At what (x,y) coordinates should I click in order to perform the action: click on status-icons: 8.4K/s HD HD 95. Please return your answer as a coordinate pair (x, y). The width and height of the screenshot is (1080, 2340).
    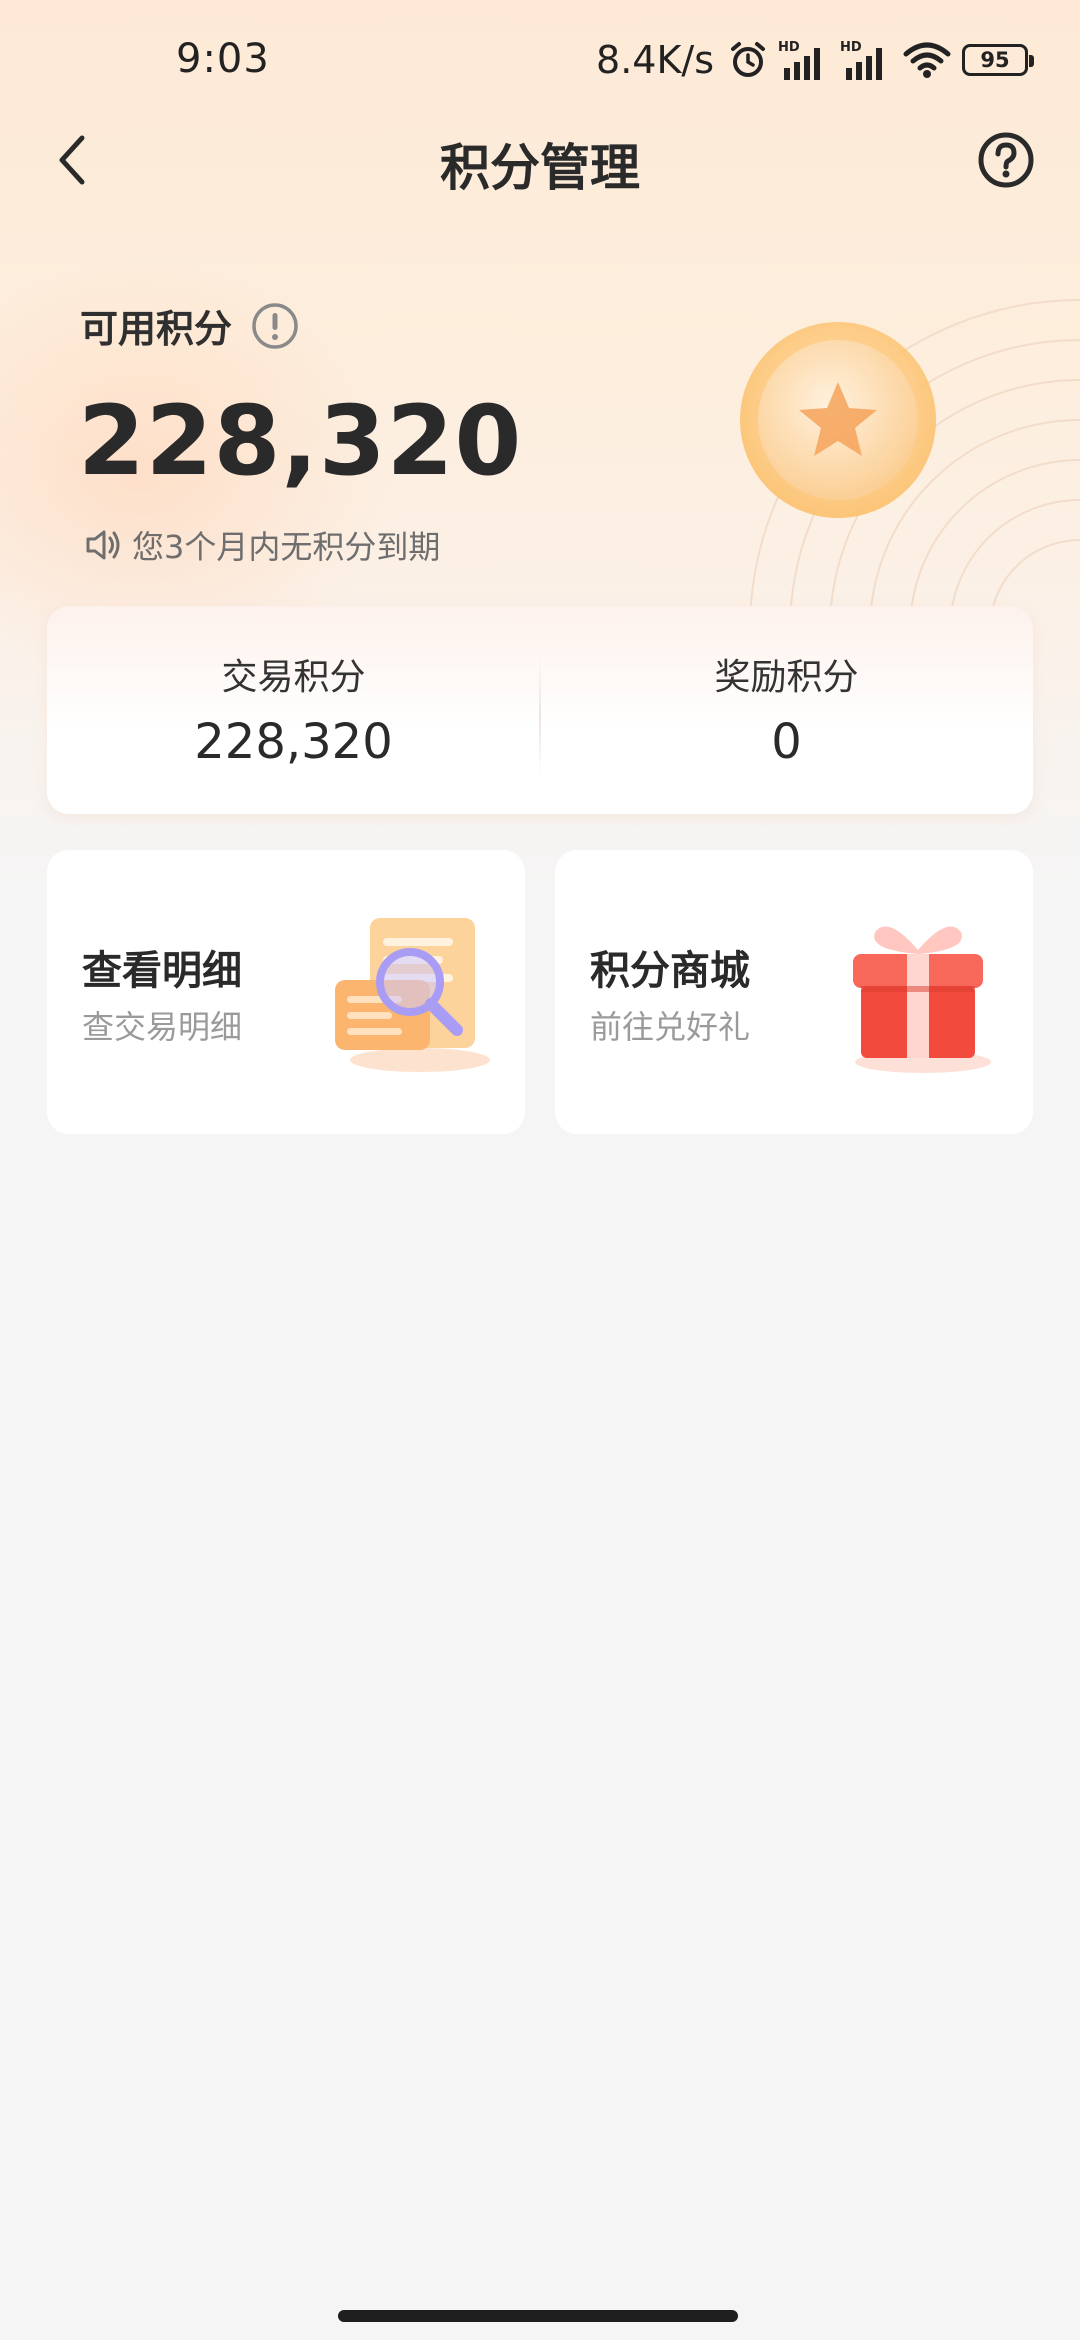
    Looking at the image, I should click on (815, 60).